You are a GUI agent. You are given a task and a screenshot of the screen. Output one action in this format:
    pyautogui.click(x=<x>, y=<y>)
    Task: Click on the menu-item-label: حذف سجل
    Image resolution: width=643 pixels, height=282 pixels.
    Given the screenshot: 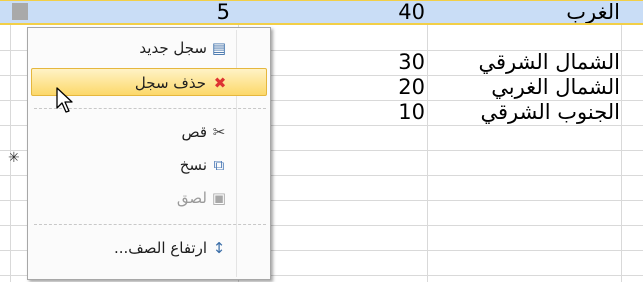 What is the action you would take?
    pyautogui.click(x=170, y=83)
    